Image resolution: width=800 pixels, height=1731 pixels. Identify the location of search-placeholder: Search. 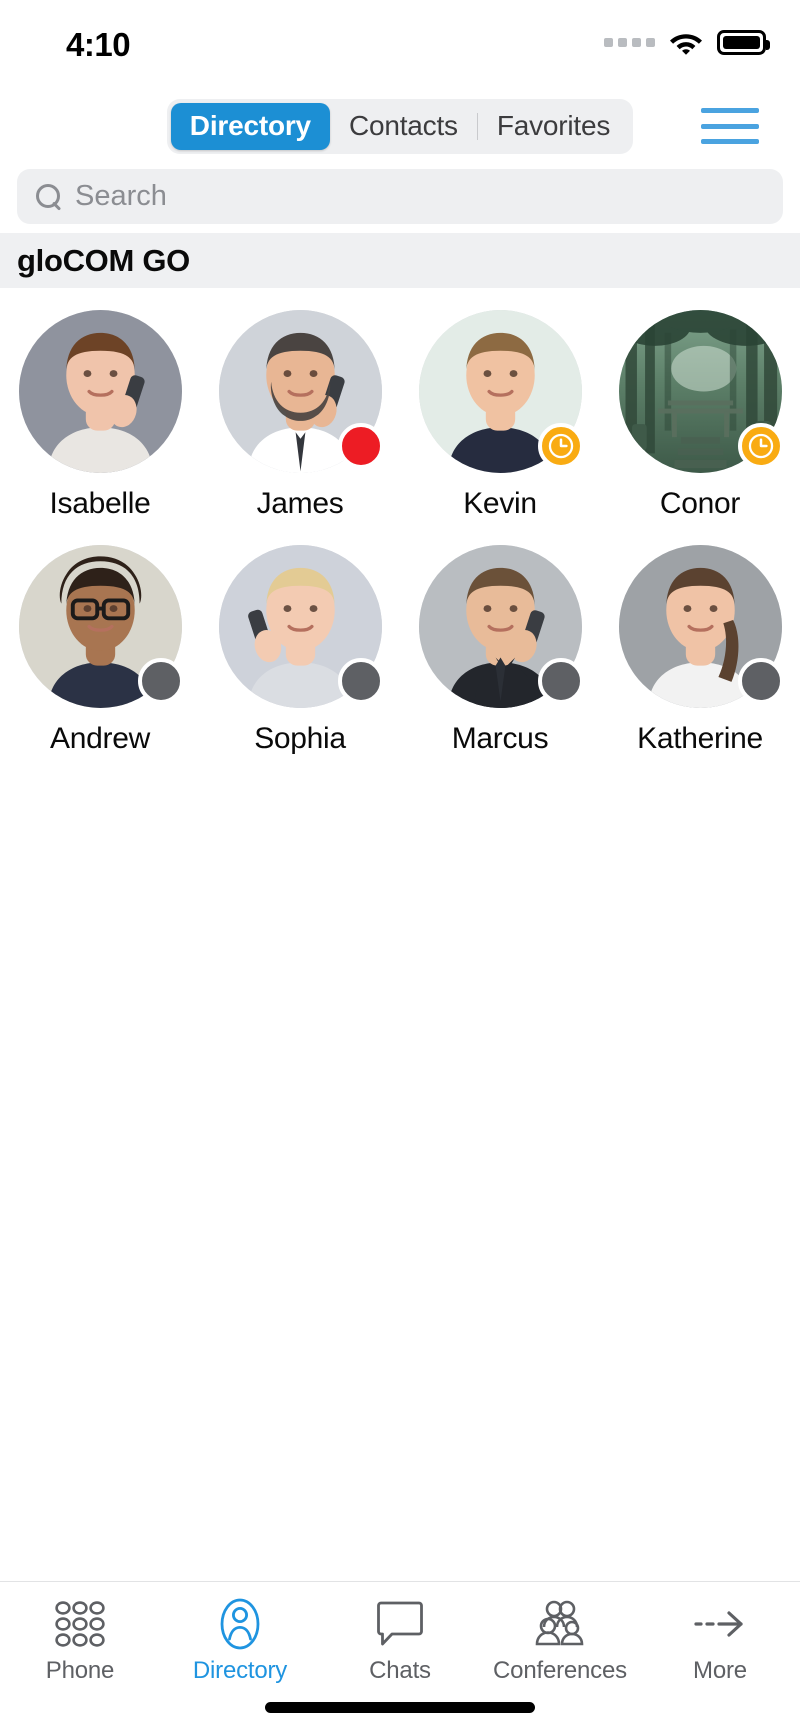
(121, 196).